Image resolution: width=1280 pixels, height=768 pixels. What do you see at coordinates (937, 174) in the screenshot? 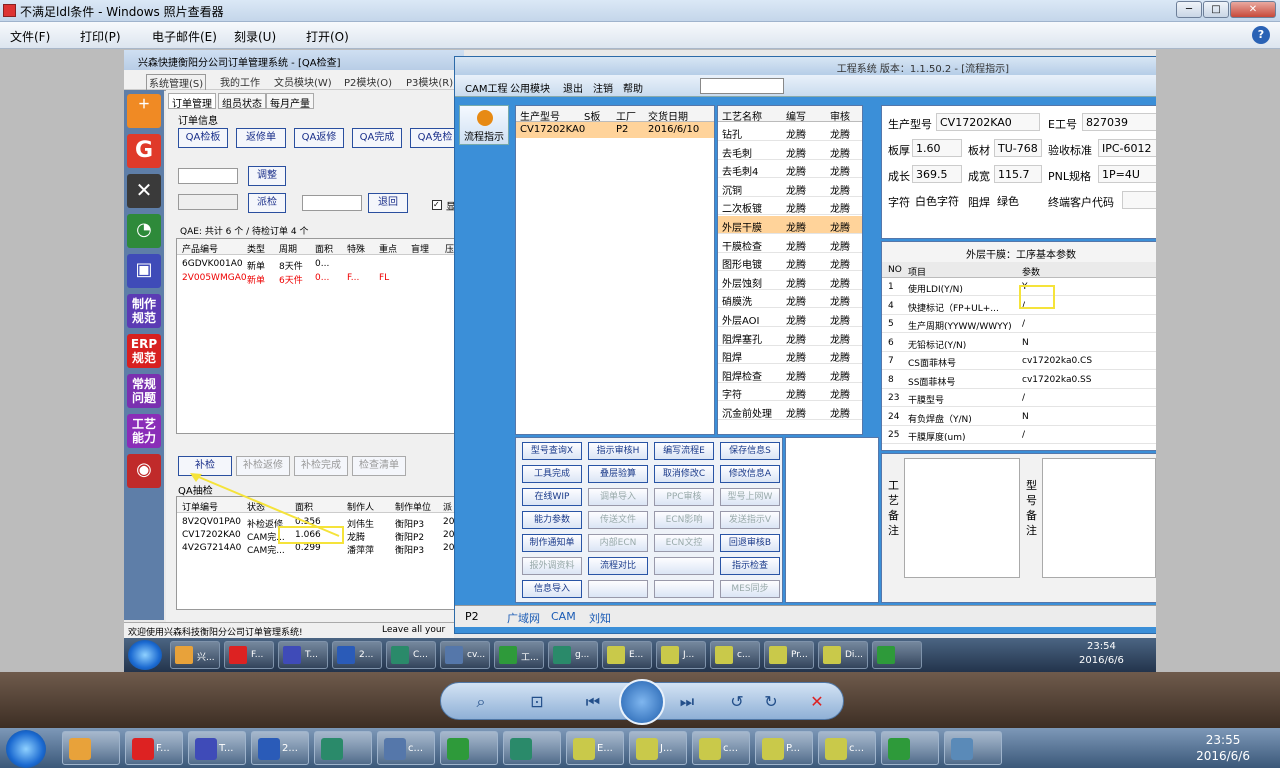
I see `length-field: 369.5` at bounding box center [937, 174].